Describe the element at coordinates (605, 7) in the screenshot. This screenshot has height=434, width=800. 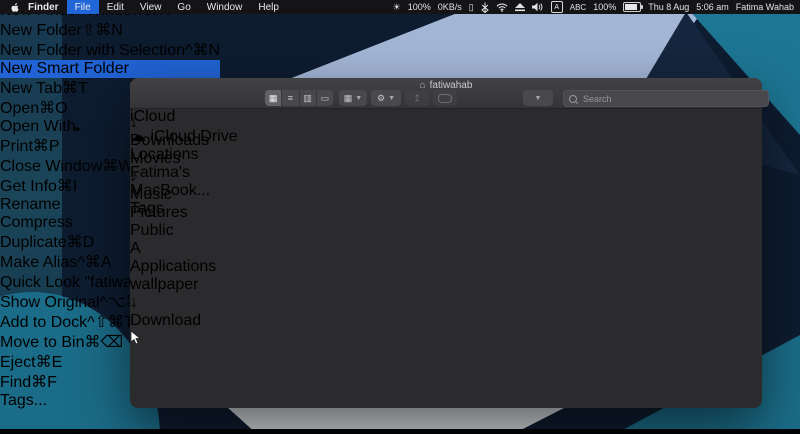
I see `battery-percent: 100%` at that location.